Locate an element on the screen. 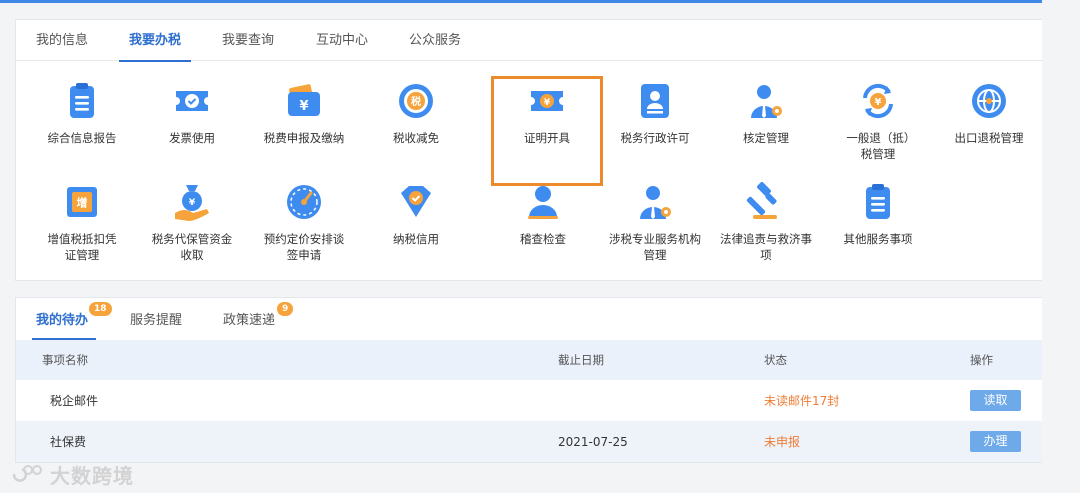 This screenshot has height=493, width=1080. tax-reduction-icon: 税 is located at coordinates (416, 101).